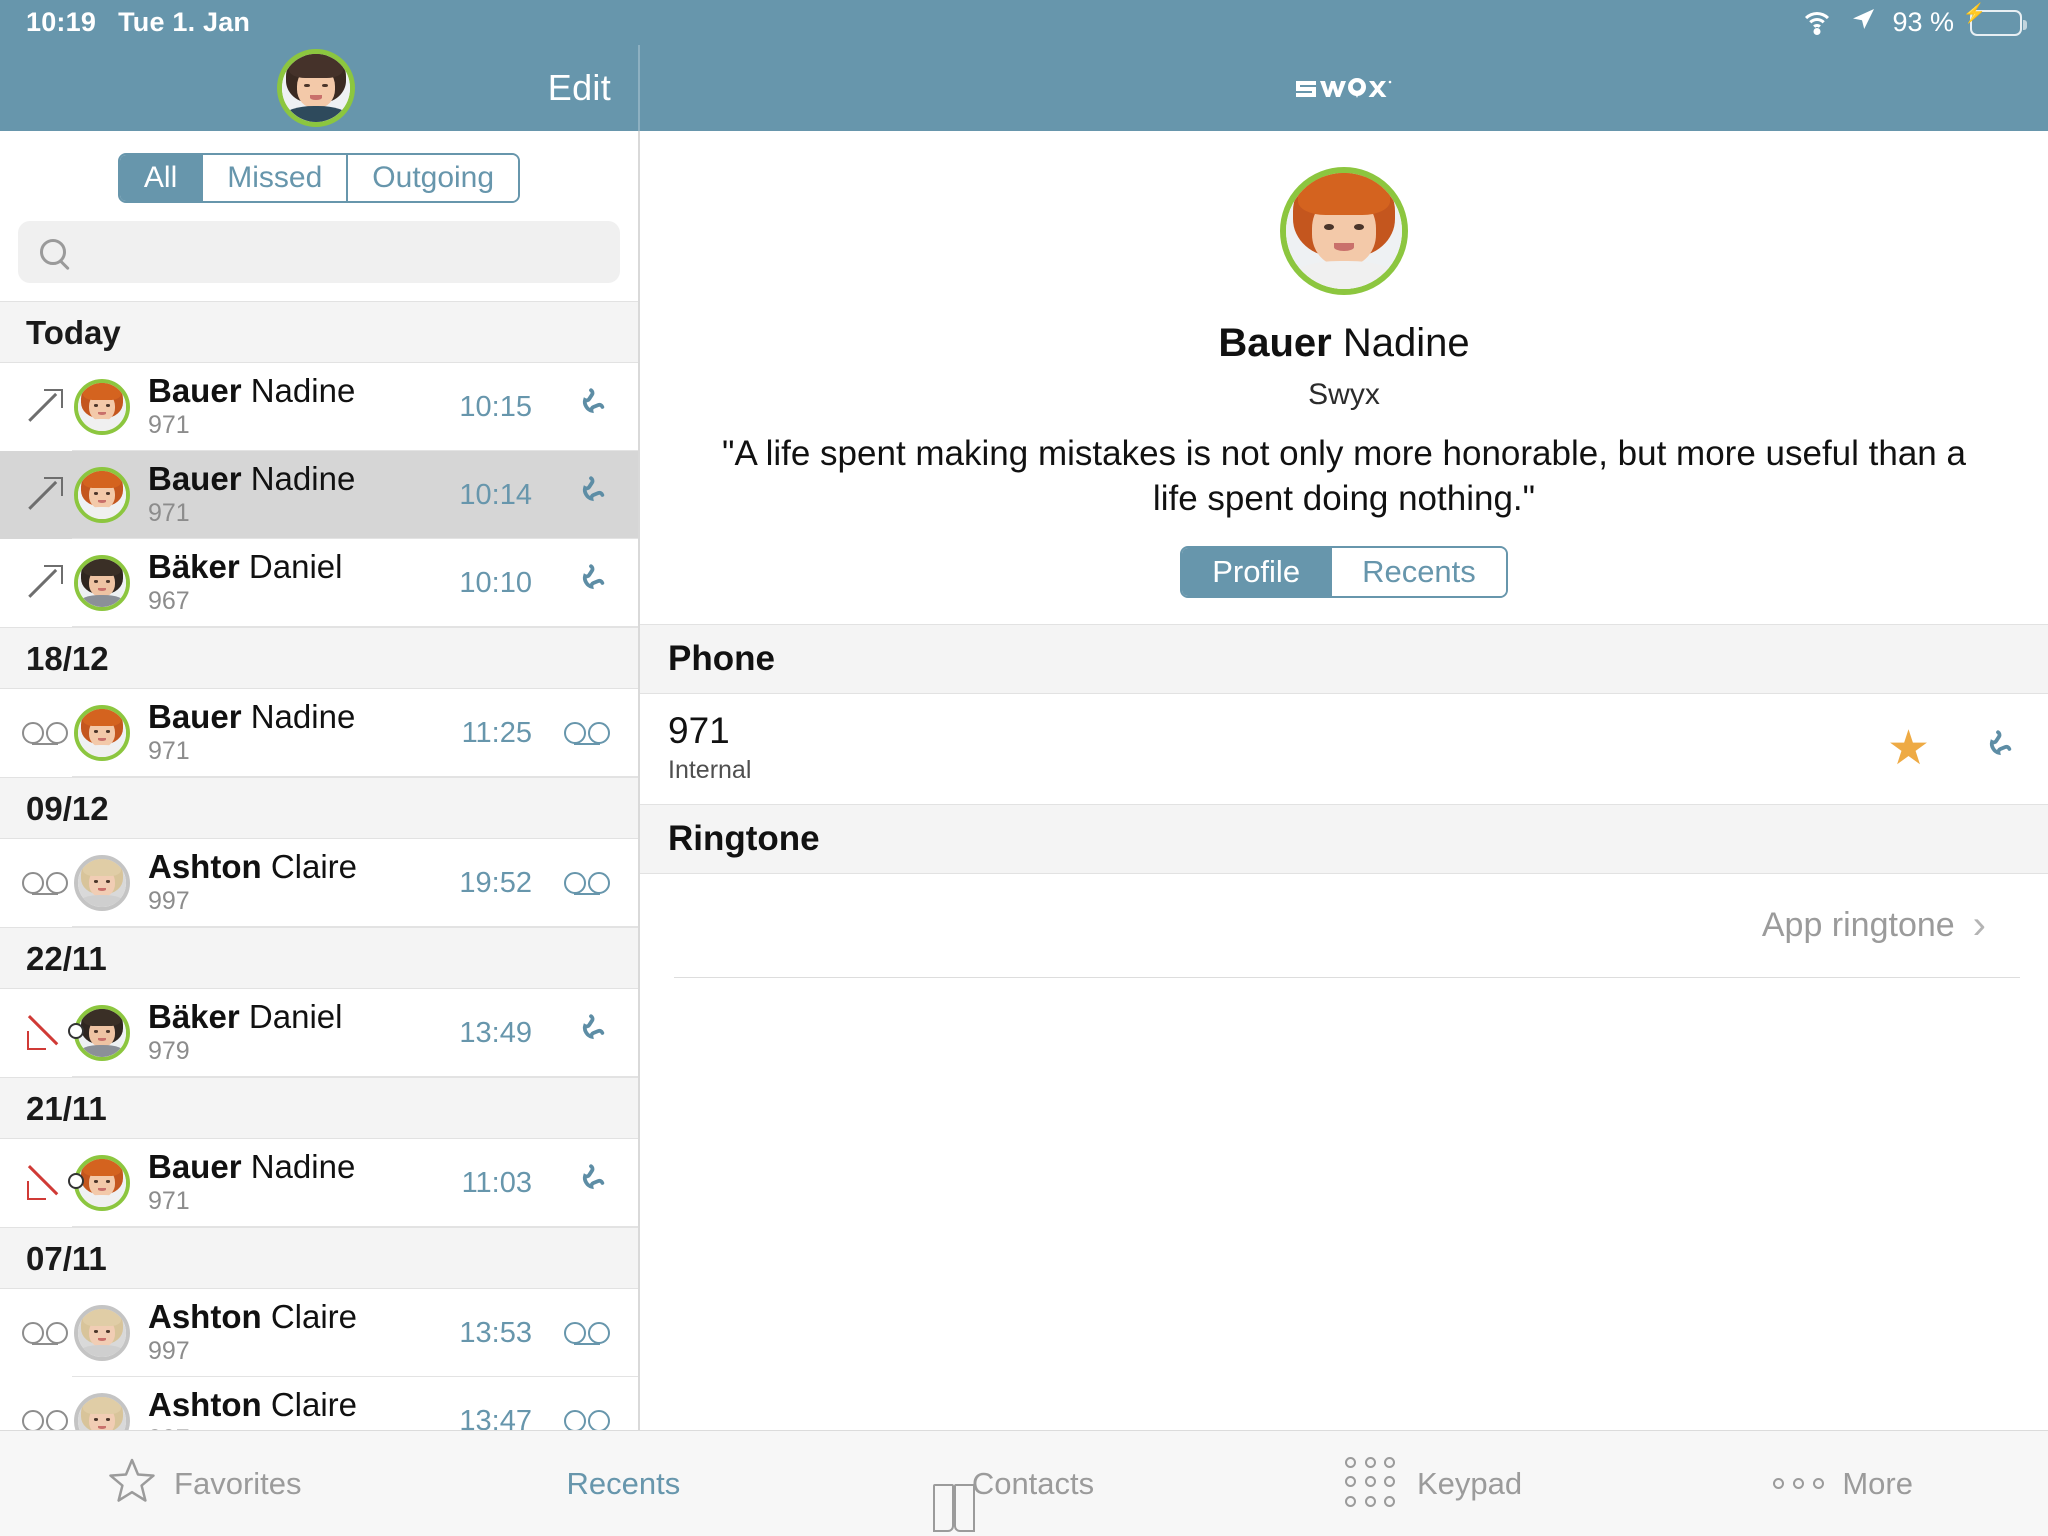 This screenshot has height=1536, width=2048. I want to click on date-section-header: Today, so click(319, 332).